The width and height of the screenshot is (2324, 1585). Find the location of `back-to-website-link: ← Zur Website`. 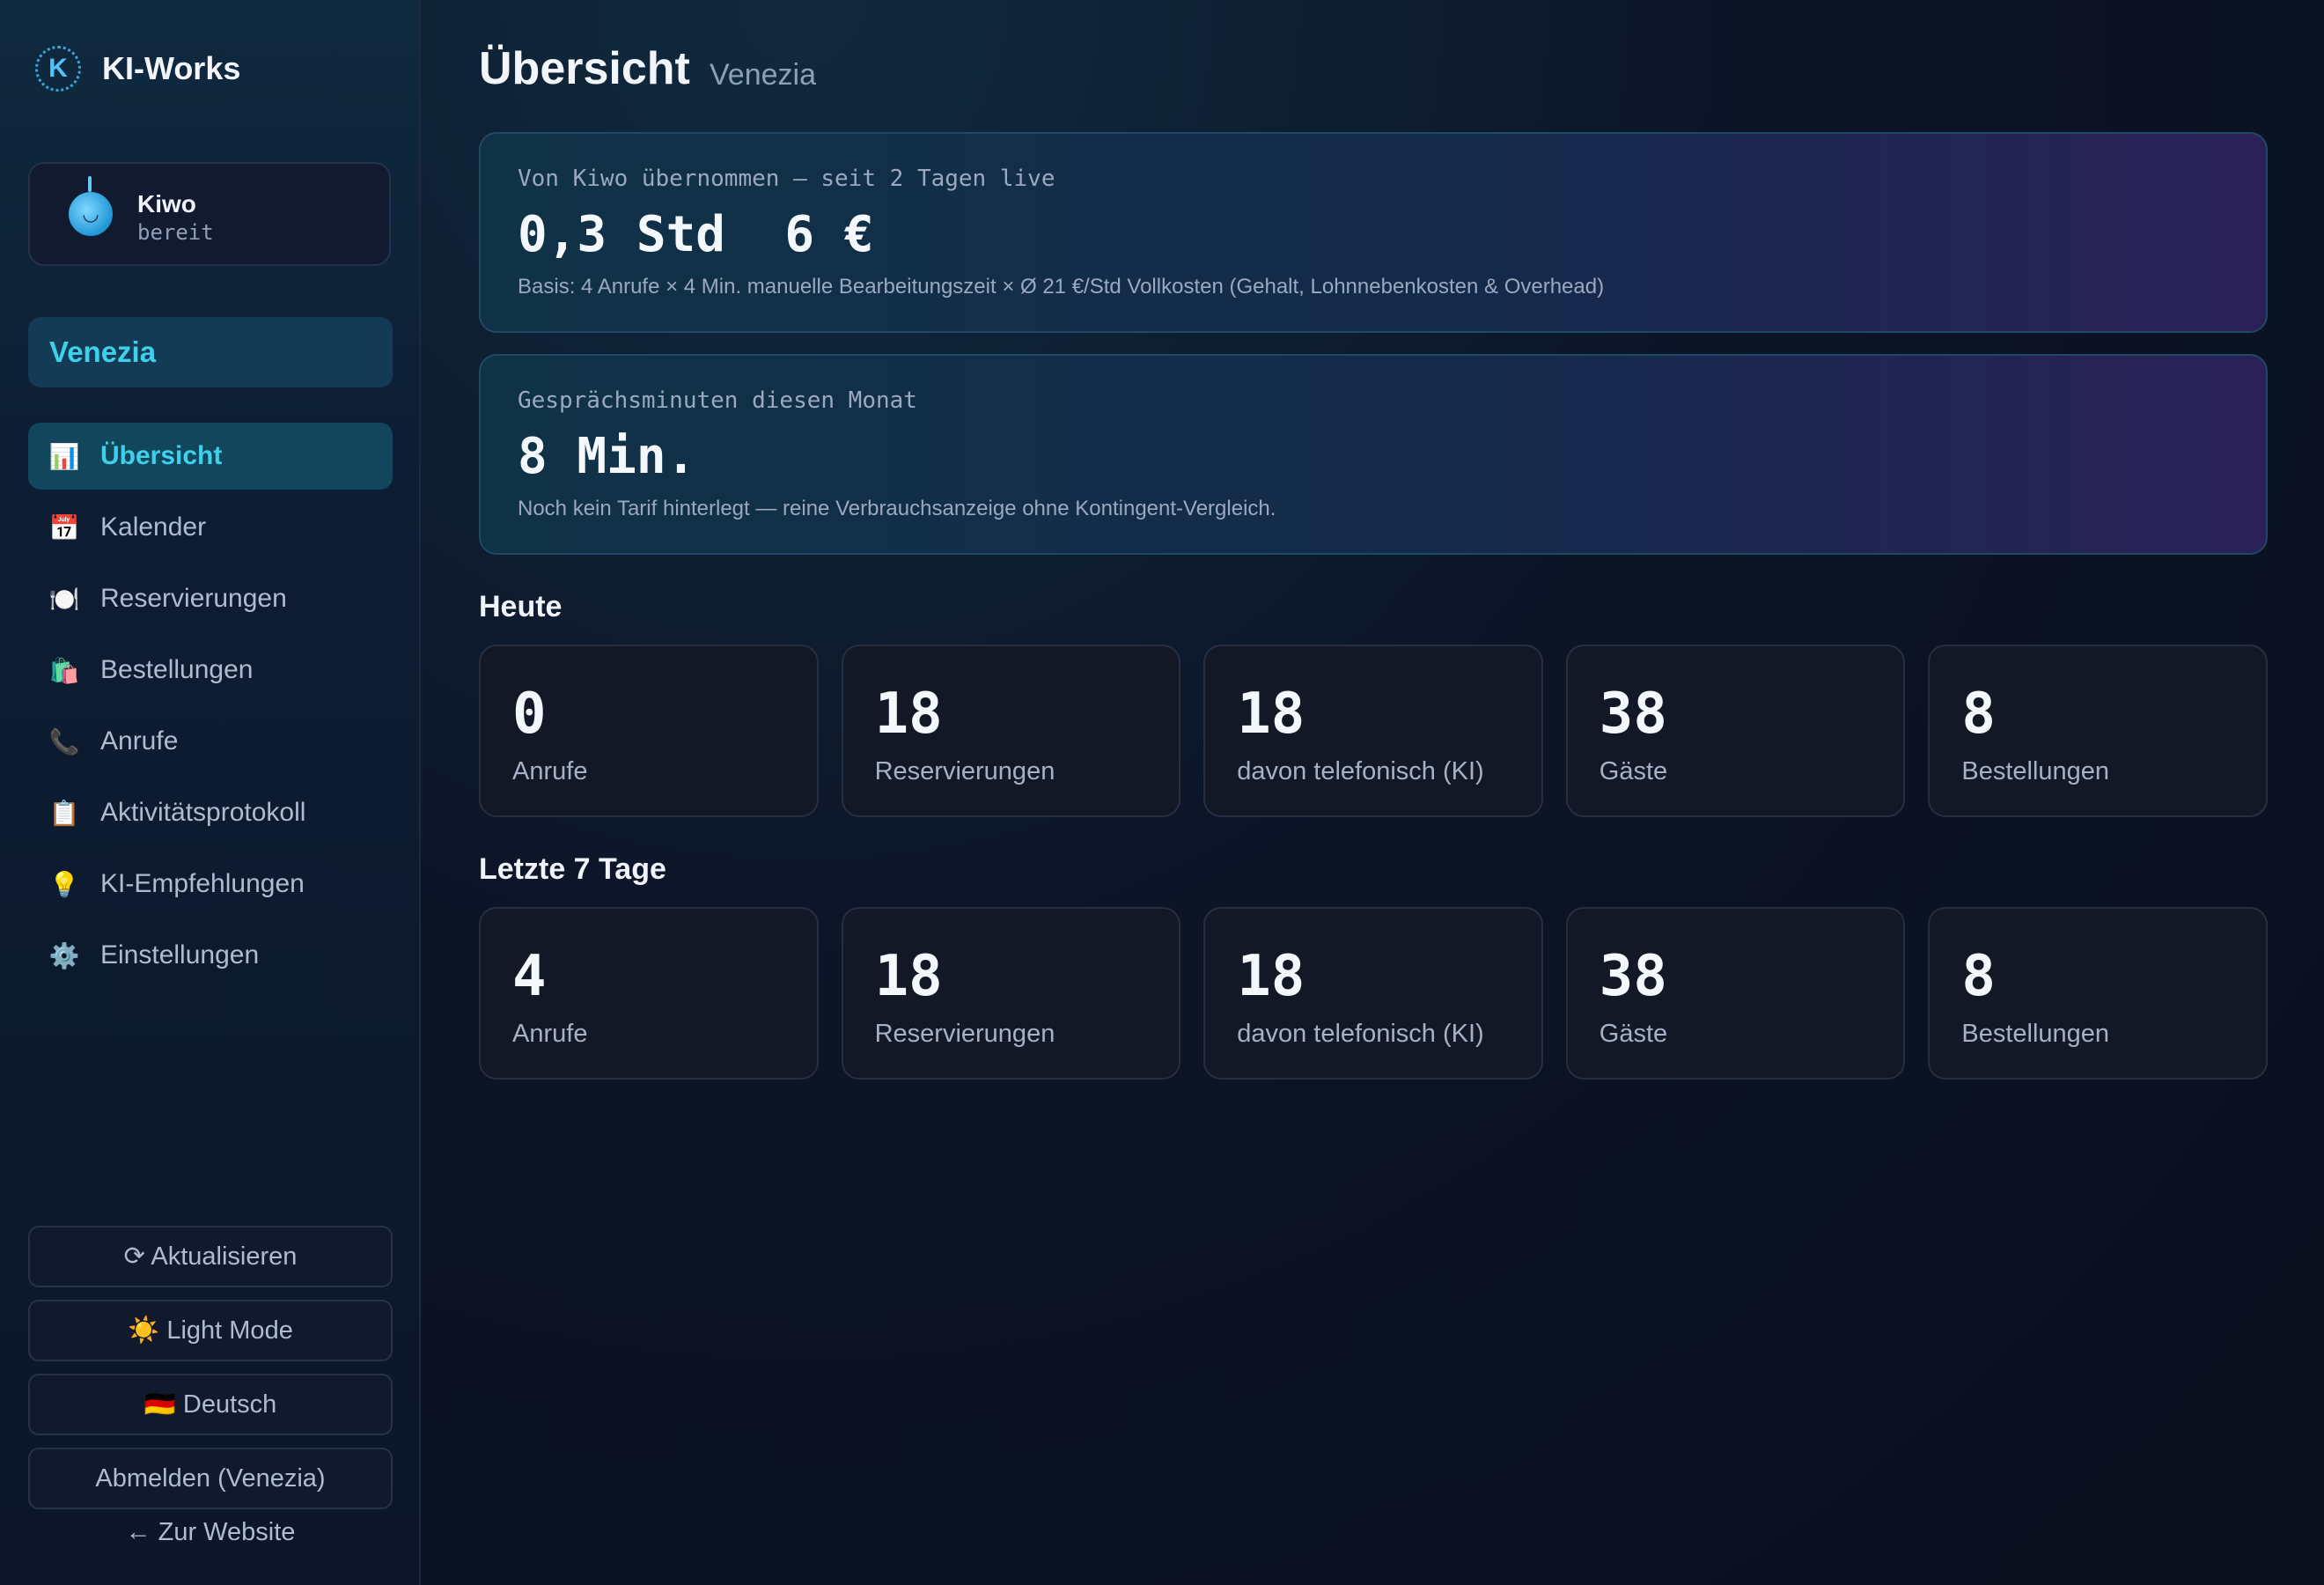

back-to-website-link: ← Zur Website is located at coordinates (210, 1532).